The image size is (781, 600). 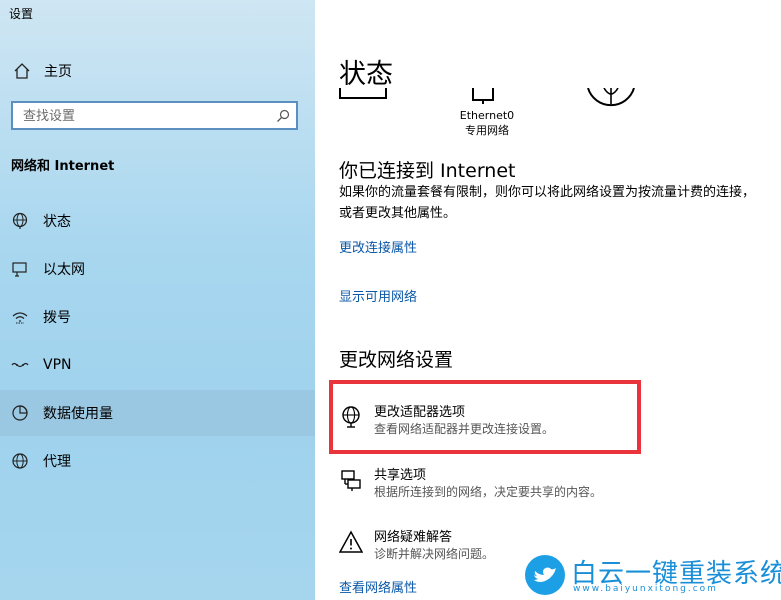 I want to click on watermark: 白云一键重装系统 www.baiyunxitong.com, so click(x=653, y=575).